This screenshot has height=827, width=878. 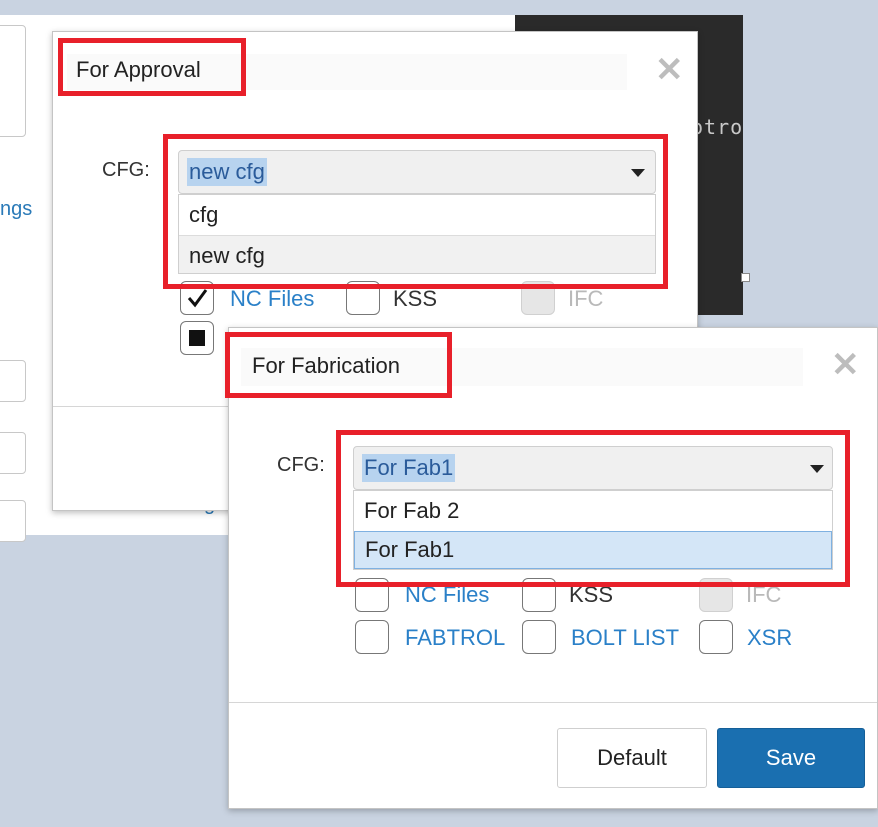 I want to click on indeterminate-mark, so click(x=197, y=338).